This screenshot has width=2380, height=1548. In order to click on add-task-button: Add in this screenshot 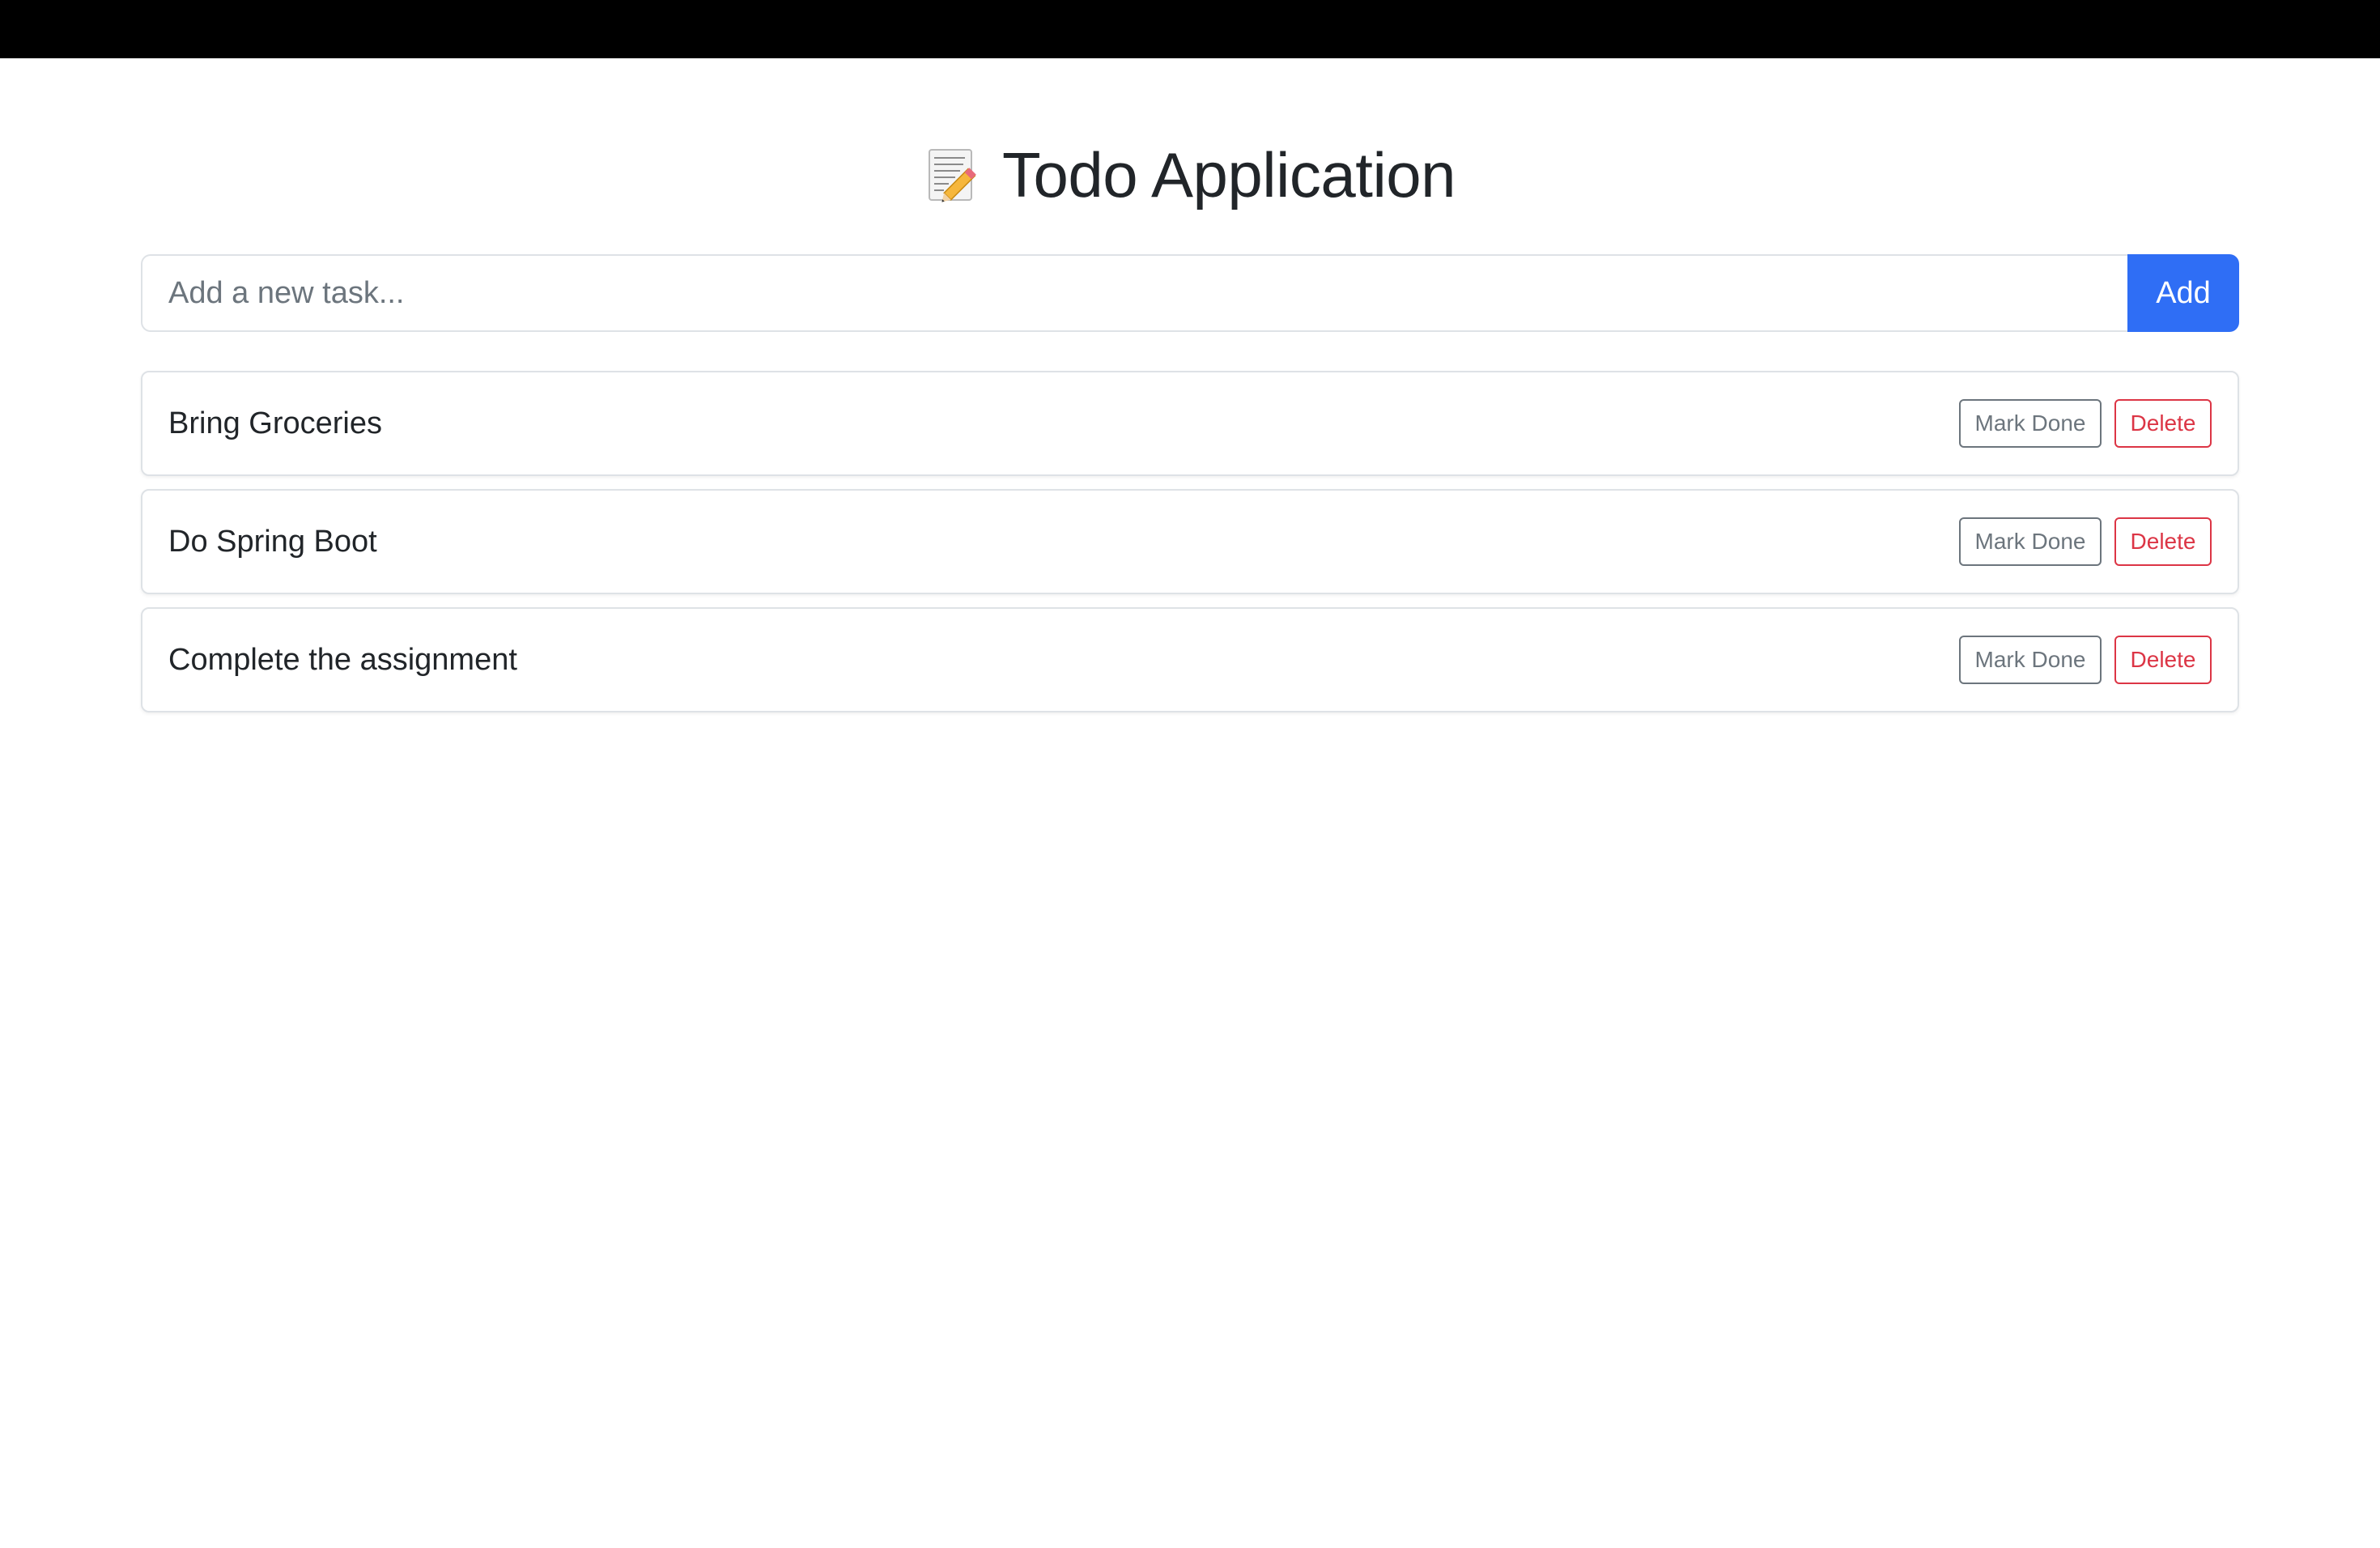, I will do `click(2183, 293)`.